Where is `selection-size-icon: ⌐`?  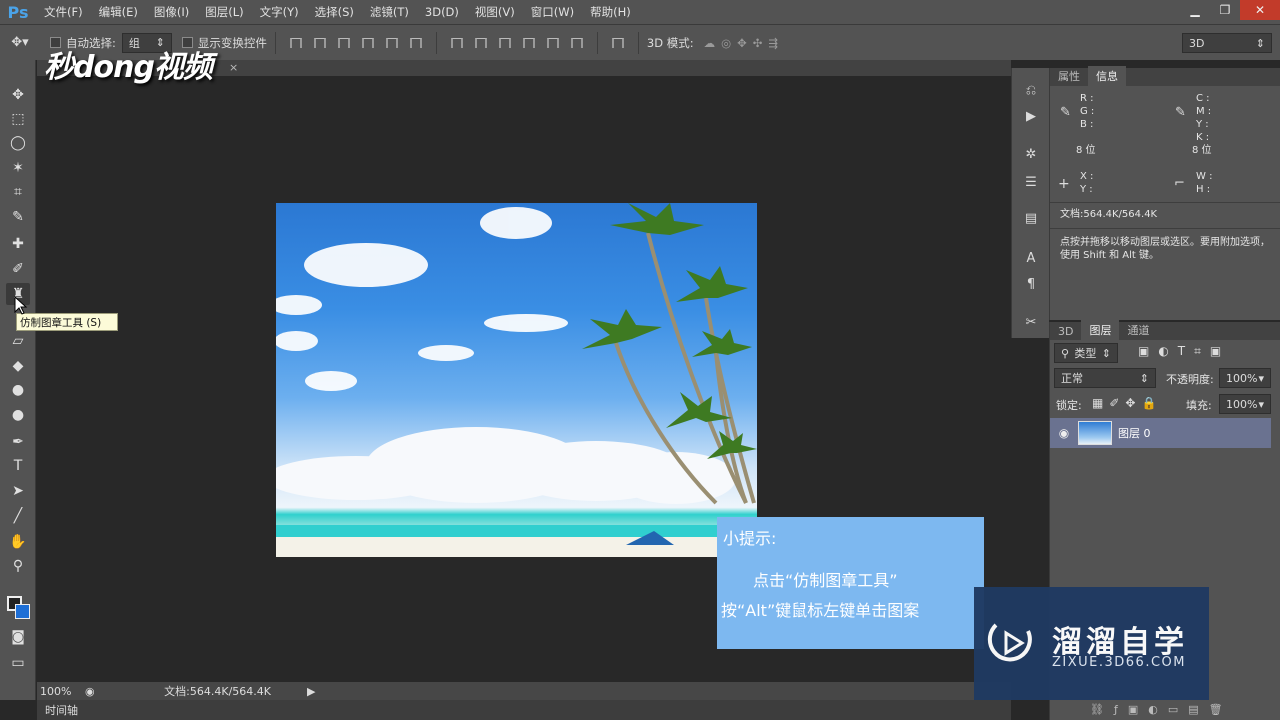
selection-size-icon: ⌐ is located at coordinates (1179, 183).